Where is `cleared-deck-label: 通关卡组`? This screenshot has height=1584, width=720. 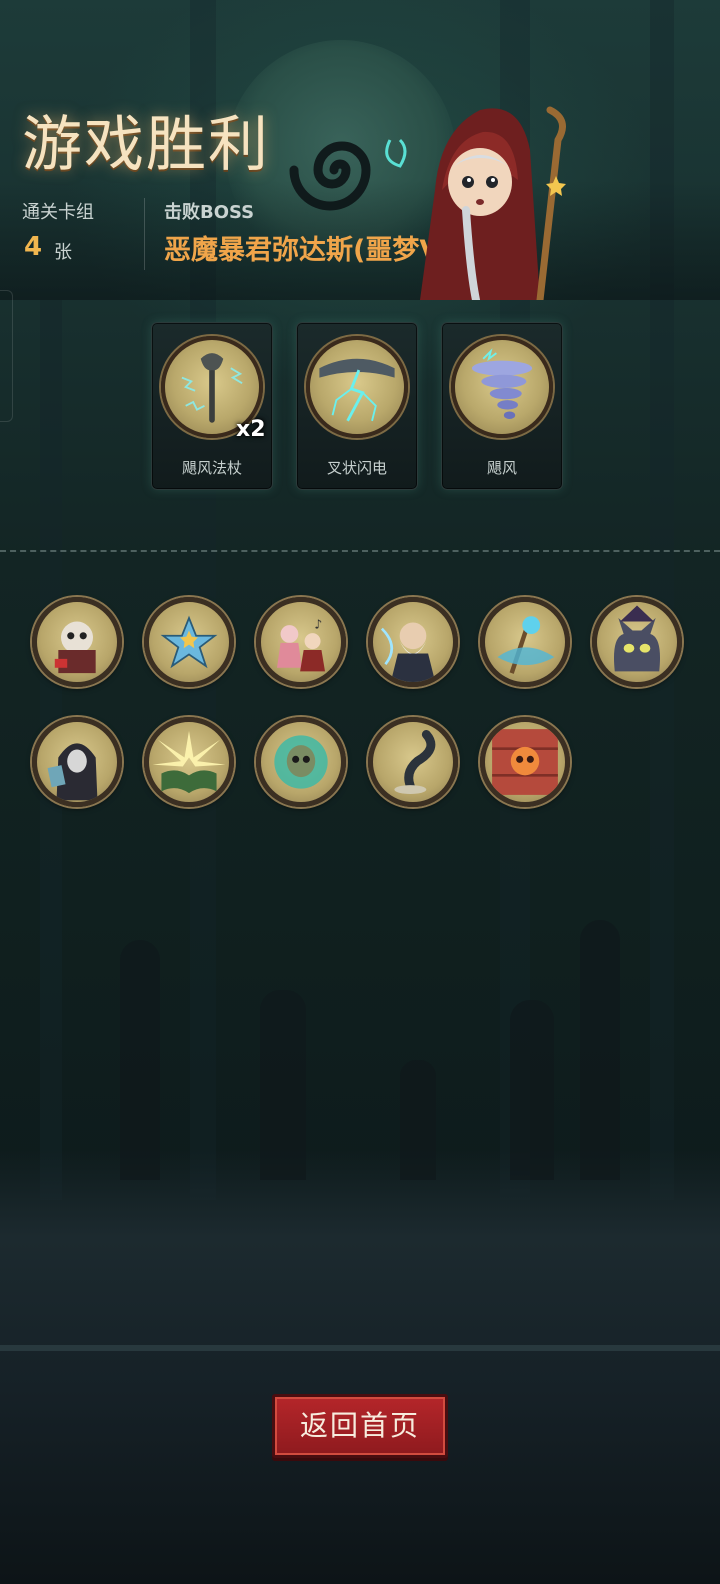
cleared-deck-label: 通关卡组 is located at coordinates (58, 212).